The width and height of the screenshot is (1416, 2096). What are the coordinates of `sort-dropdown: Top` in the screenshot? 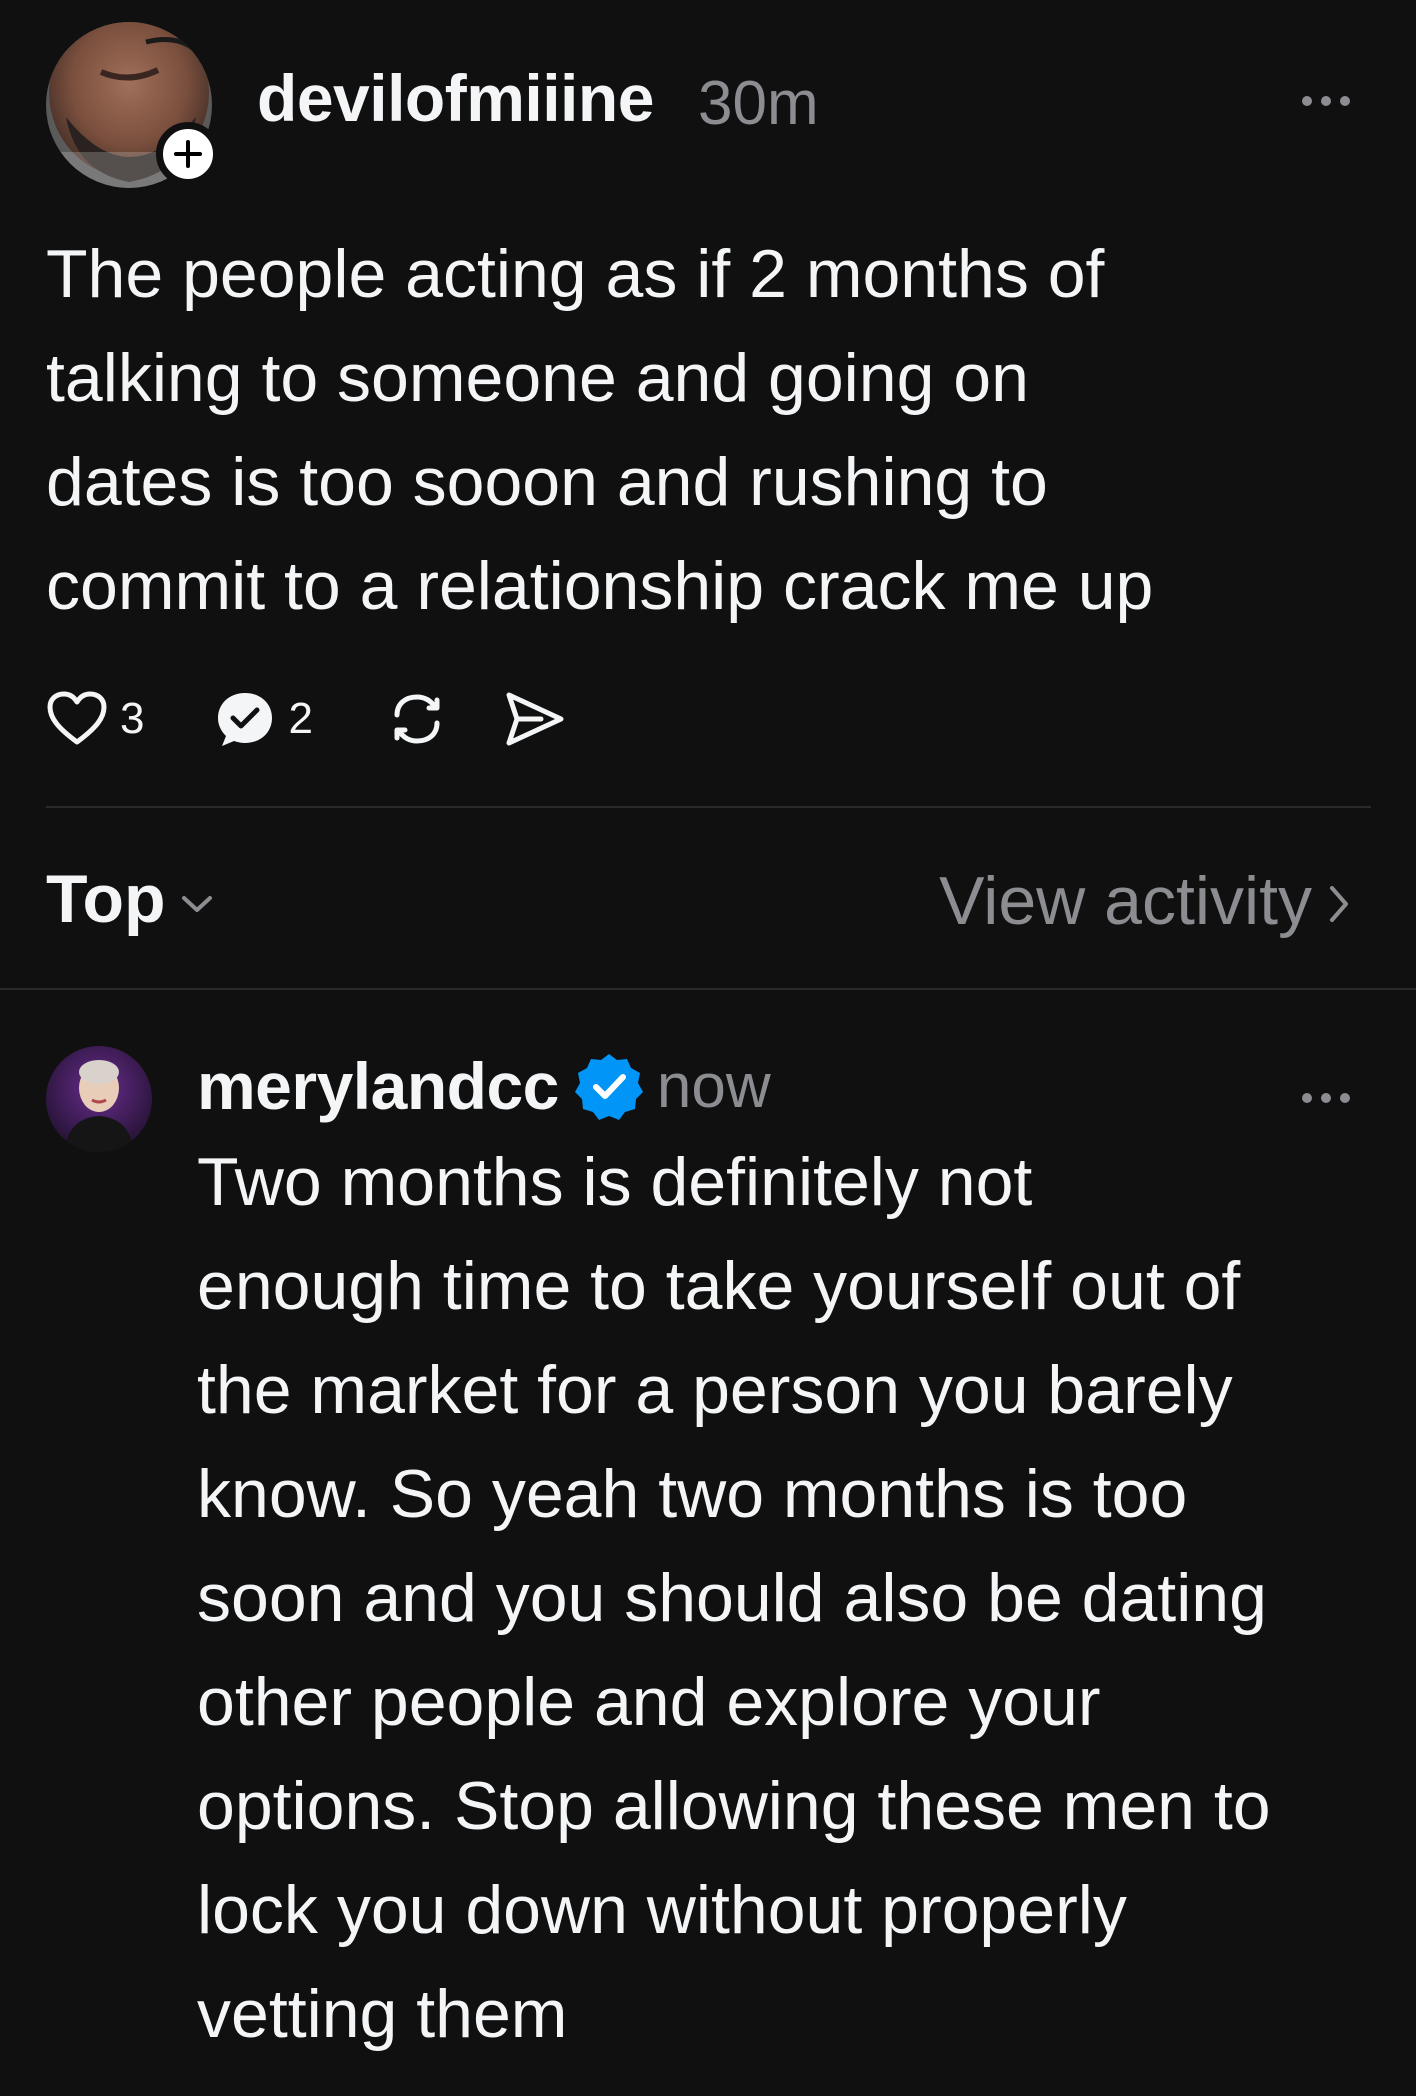 It's located at (130, 899).